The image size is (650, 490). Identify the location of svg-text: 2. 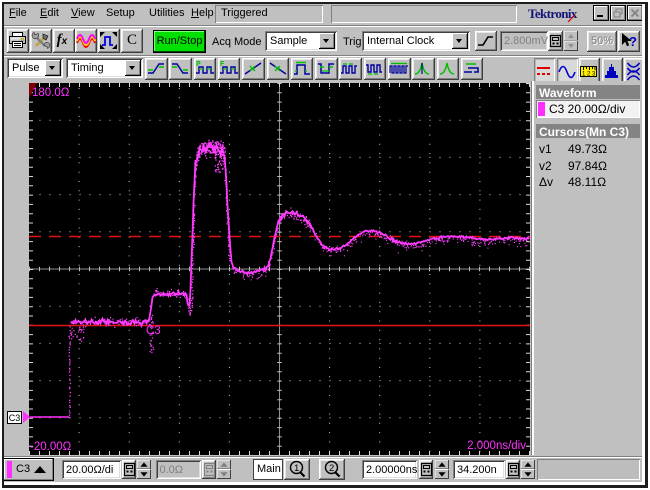
(331, 468).